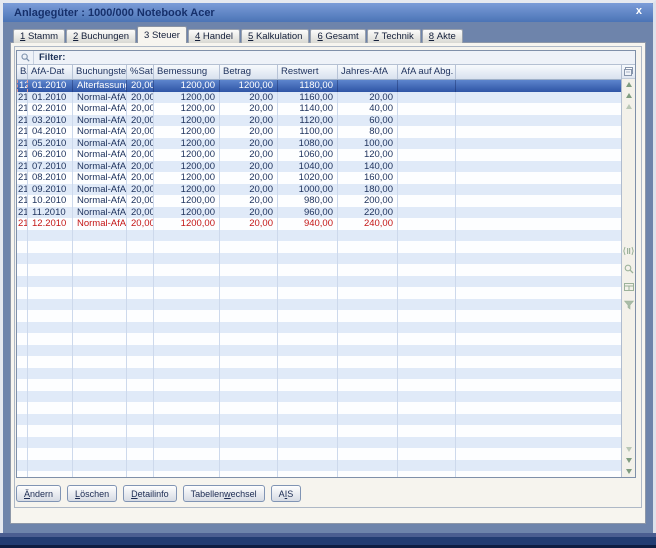 The height and width of the screenshot is (548, 656). I want to click on tab-akte: 8 Akte, so click(442, 36).